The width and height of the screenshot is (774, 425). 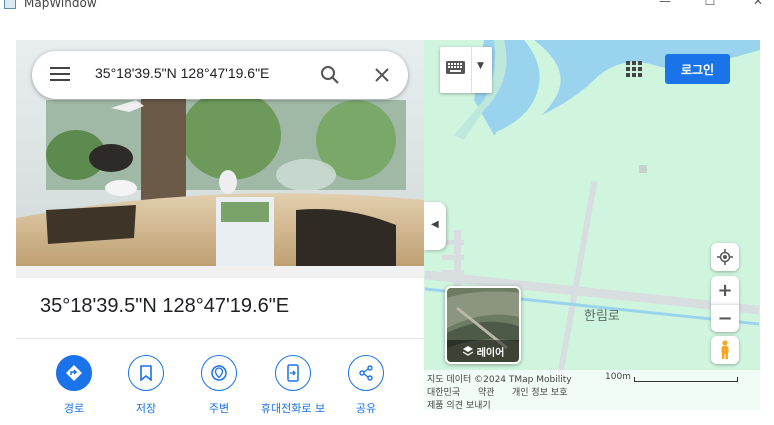 What do you see at coordinates (293, 373) in the screenshot?
I see `send-to-phone-icon` at bounding box center [293, 373].